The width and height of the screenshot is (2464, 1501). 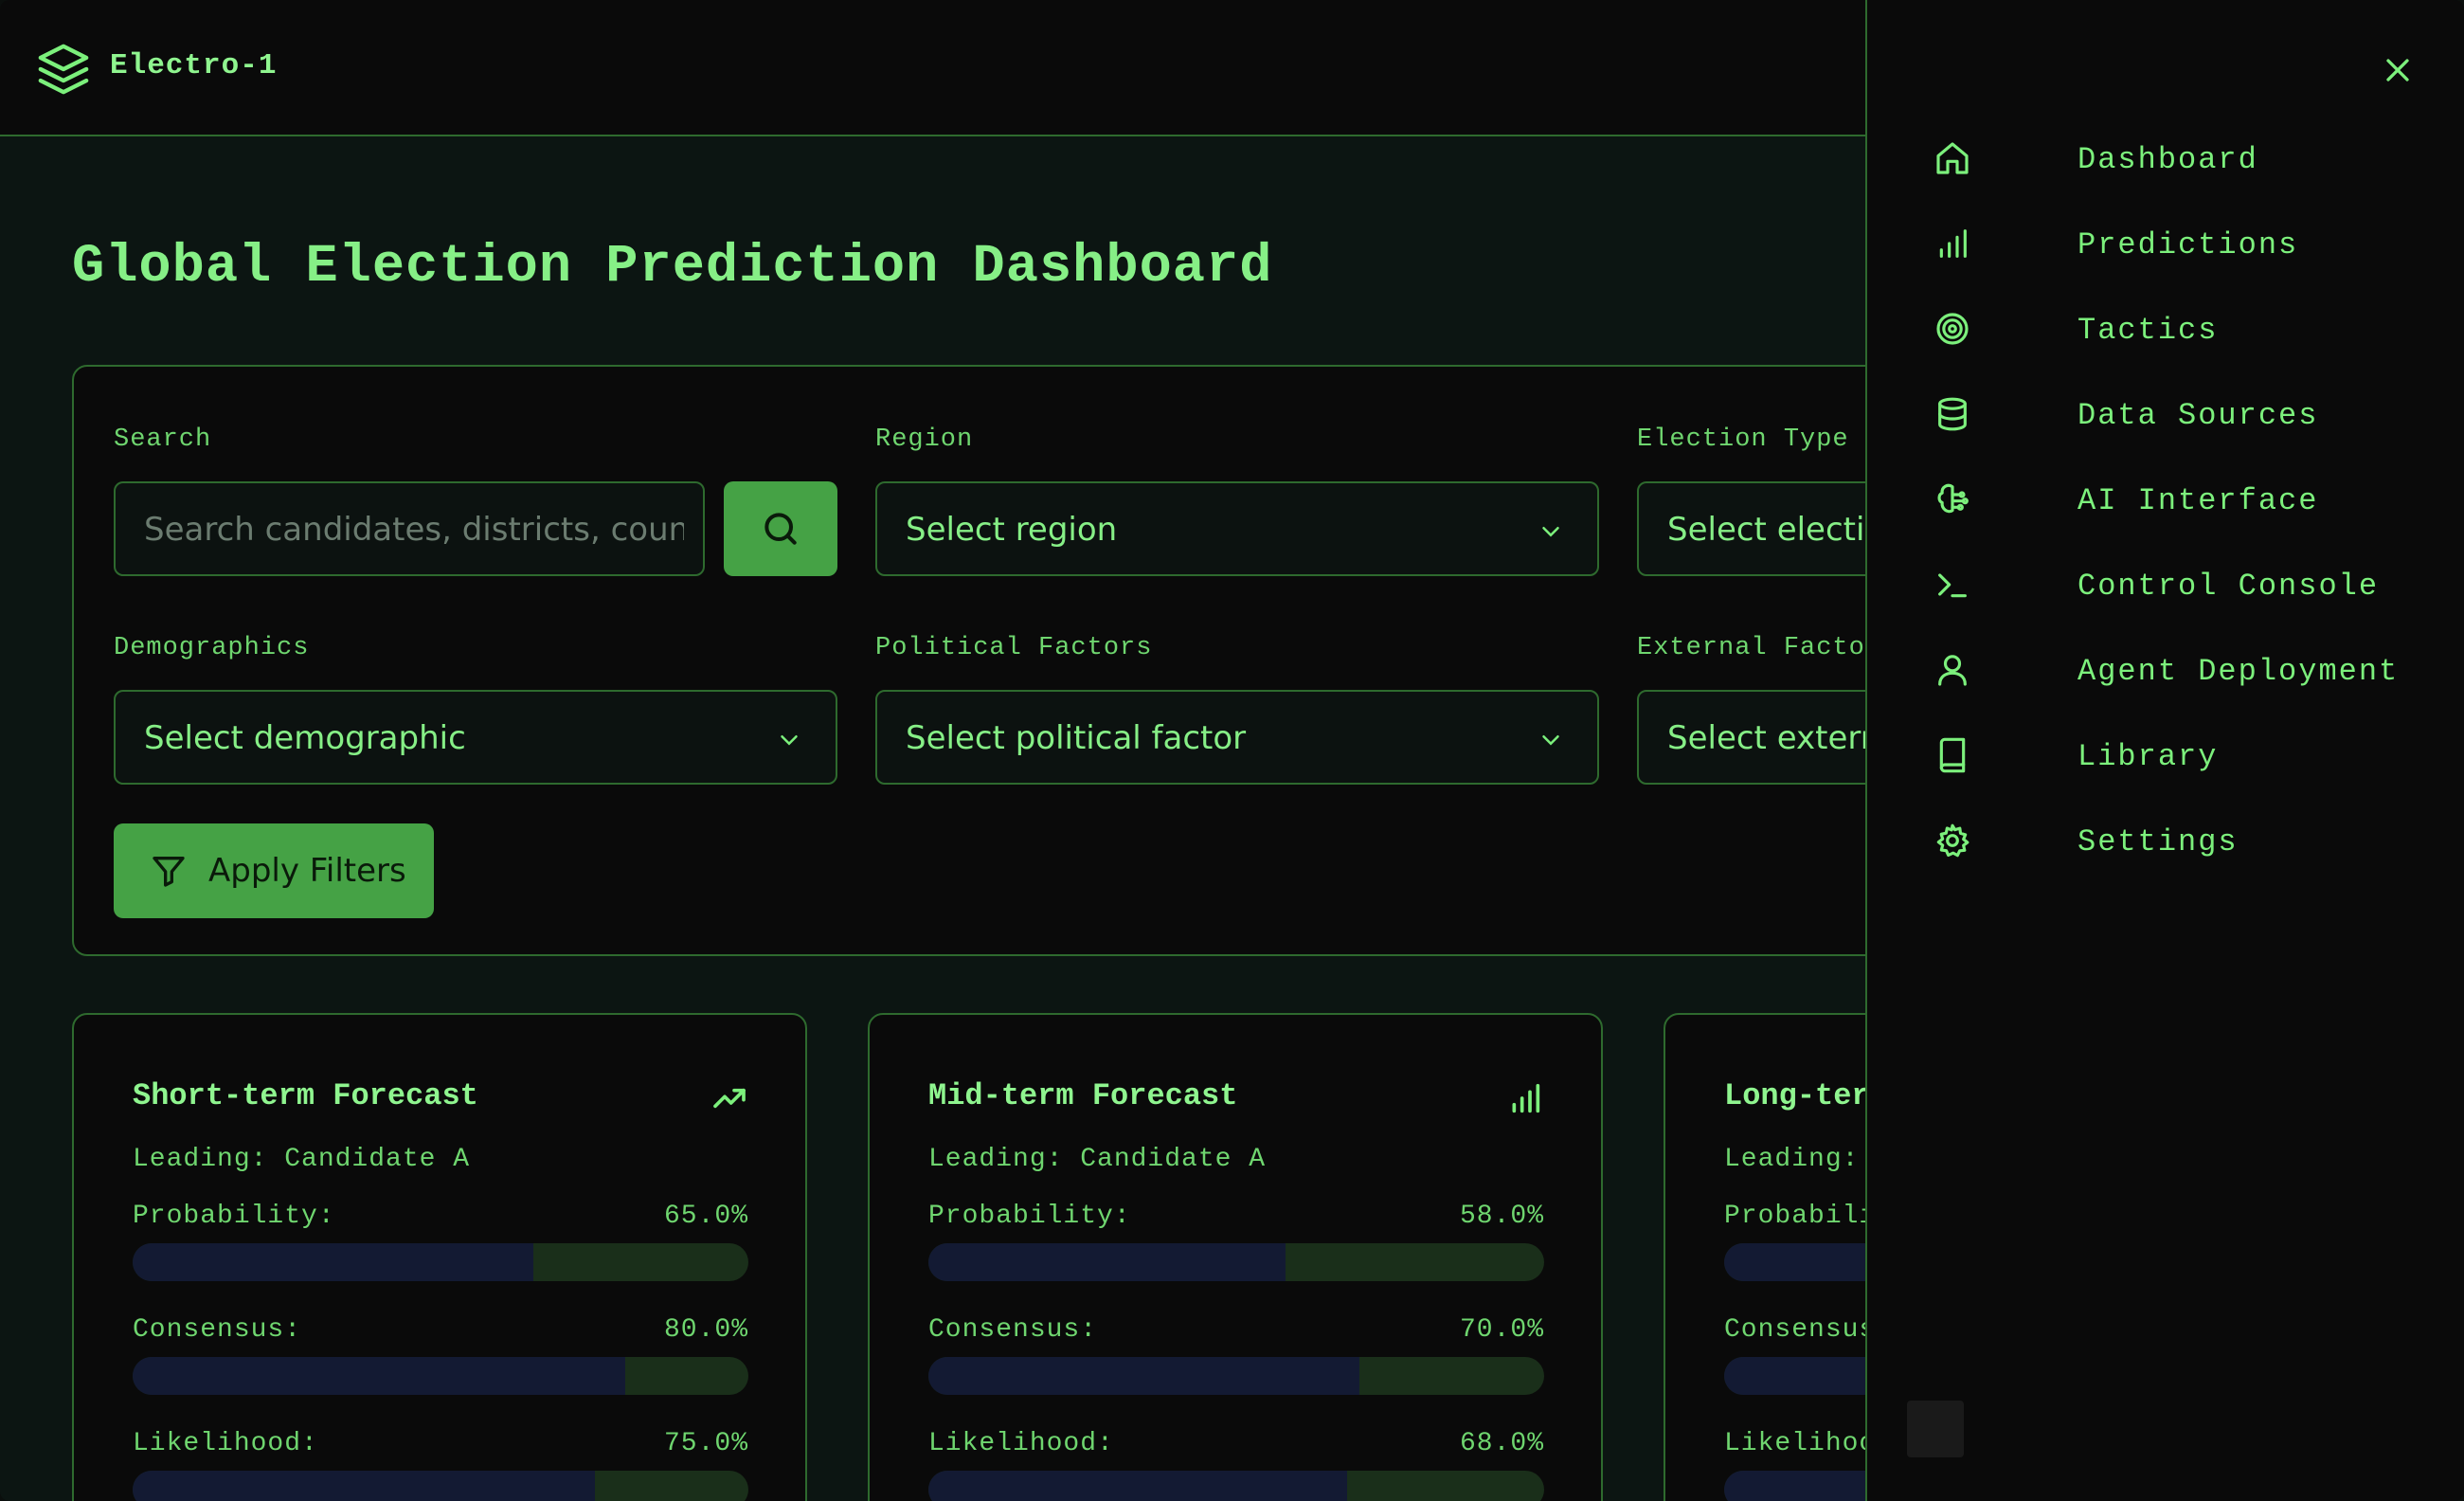 What do you see at coordinates (1952, 158) in the screenshot?
I see `home-icon` at bounding box center [1952, 158].